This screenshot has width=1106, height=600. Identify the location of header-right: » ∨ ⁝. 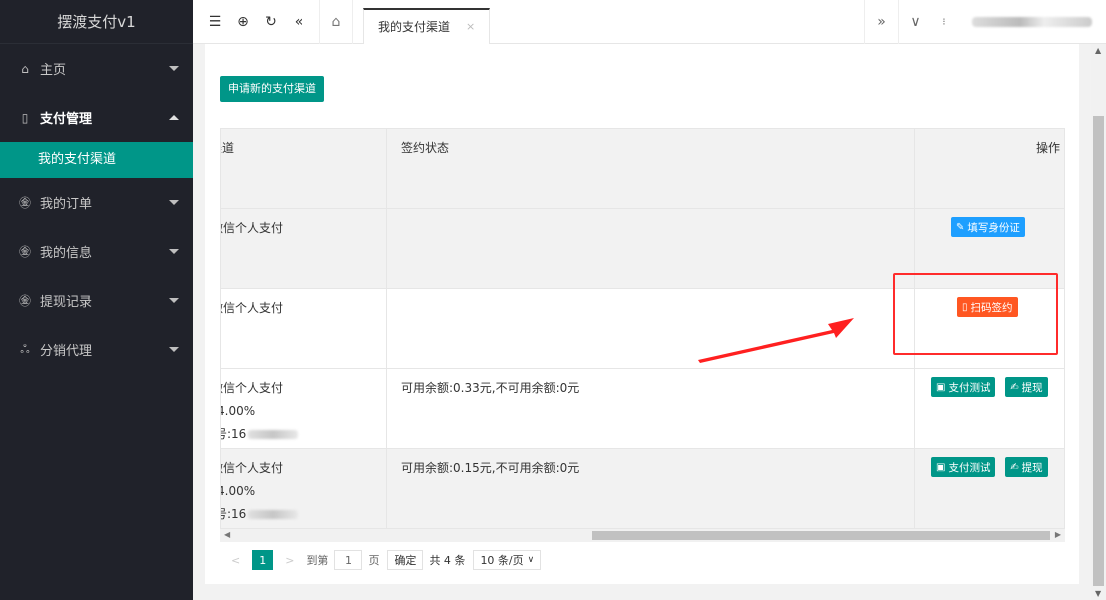
(985, 22).